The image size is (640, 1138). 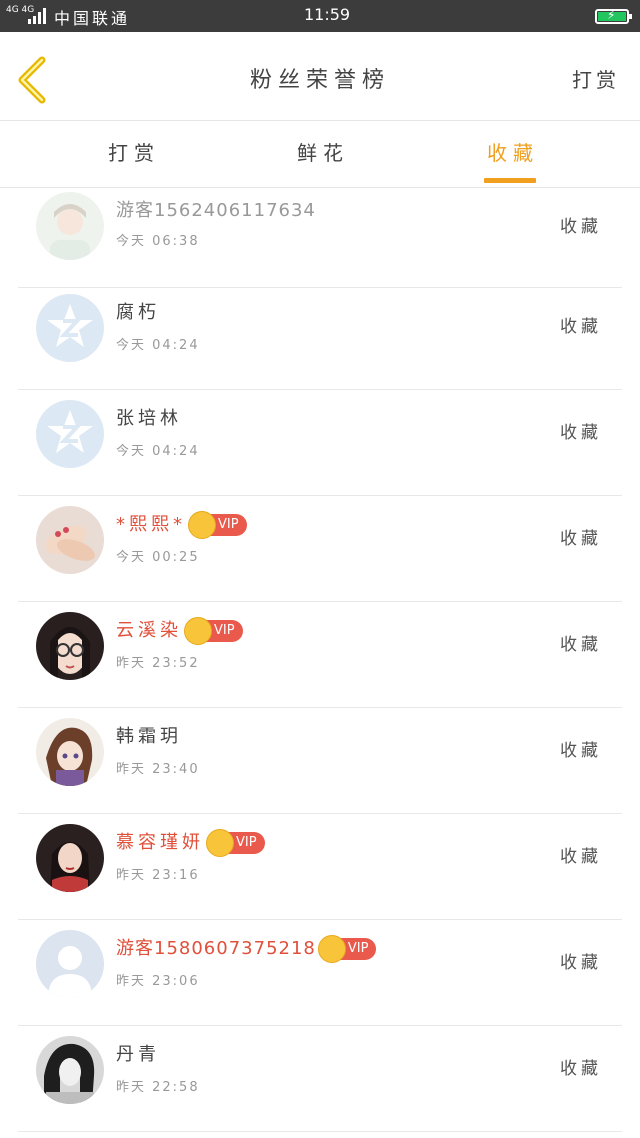 I want to click on anime-girl-avatar, so click(x=70, y=752).